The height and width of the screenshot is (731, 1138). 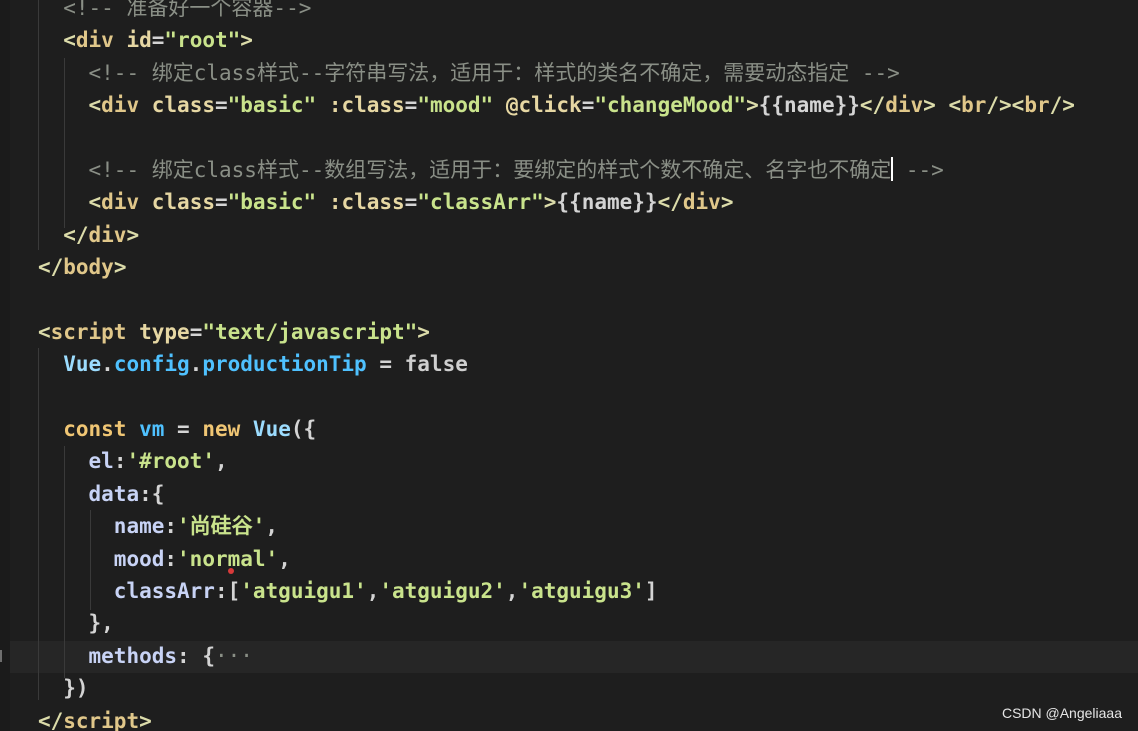 I want to click on code-token: type, so click(x=164, y=331).